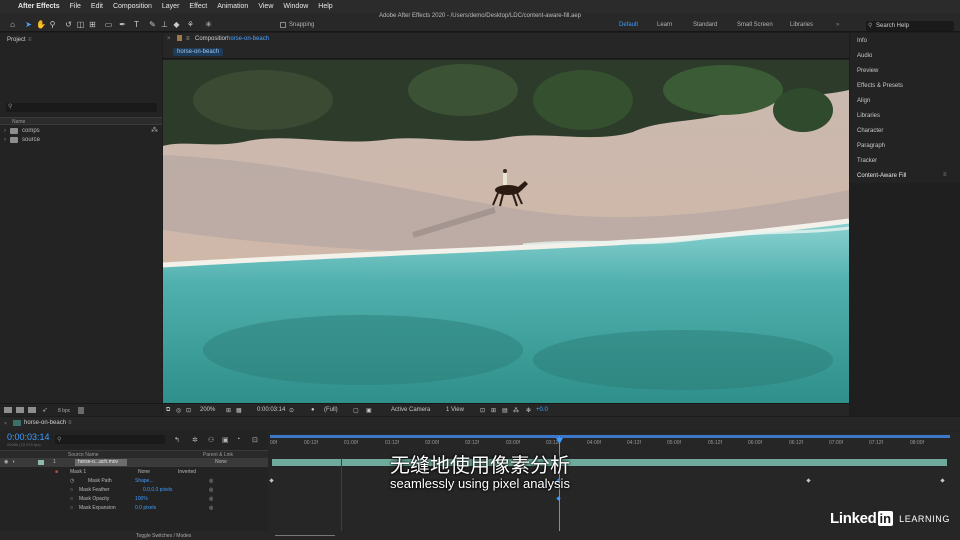 This screenshot has width=960, height=540. Describe the element at coordinates (72, 481) in the screenshot. I see `stopwatch-icon: ◷` at that location.